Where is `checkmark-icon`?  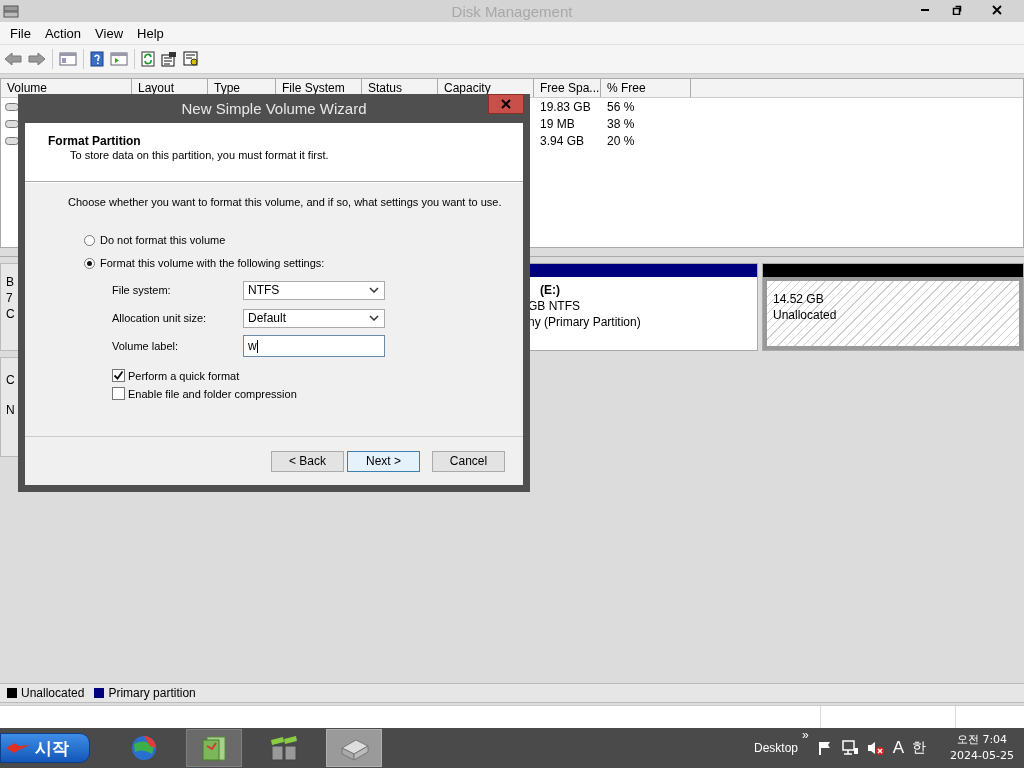 checkmark-icon is located at coordinates (118, 375).